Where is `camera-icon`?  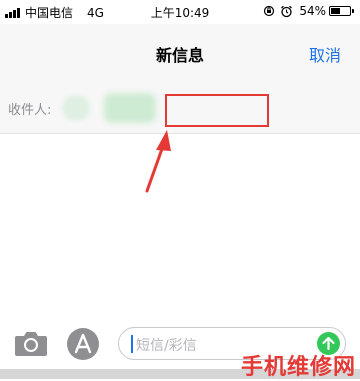
camera-icon is located at coordinates (31, 343).